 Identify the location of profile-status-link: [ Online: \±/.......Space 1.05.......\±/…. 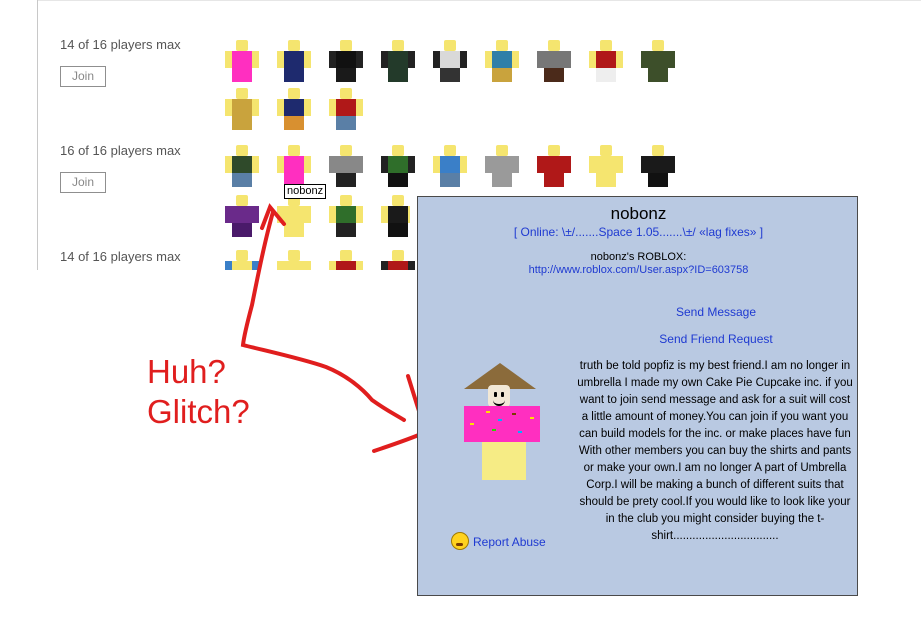
(638, 232).